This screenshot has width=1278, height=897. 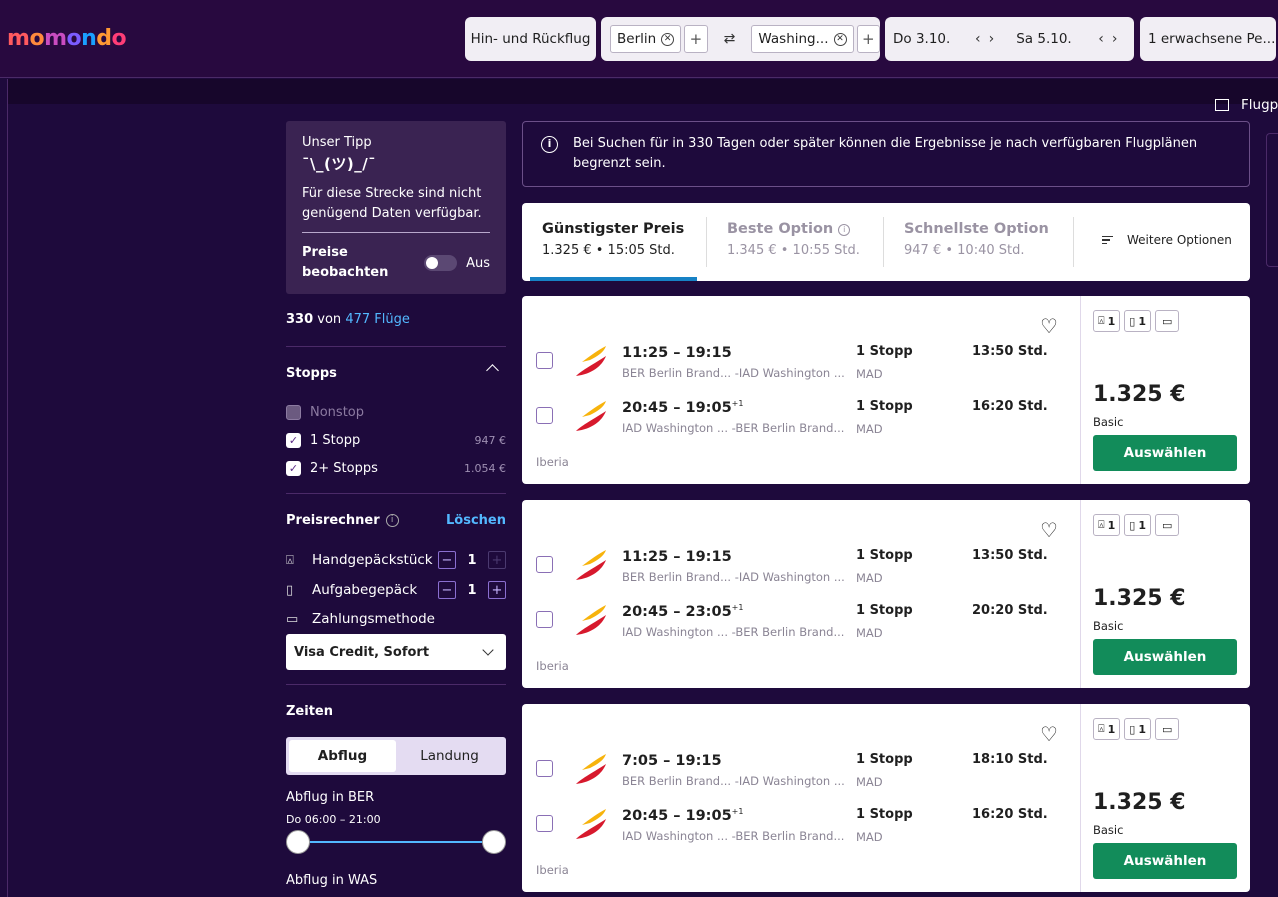 I want to click on carry-on-plus-button: +, so click(x=497, y=560).